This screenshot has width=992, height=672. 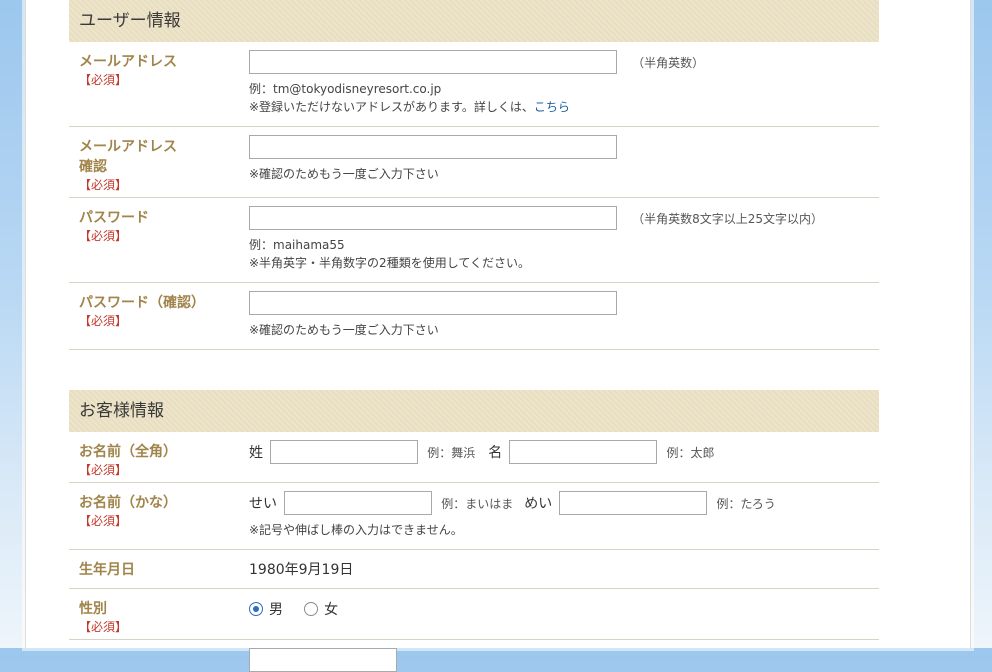 What do you see at coordinates (477, 503) in the screenshot?
I see `last-name-kana-example: 例：まいはま` at bounding box center [477, 503].